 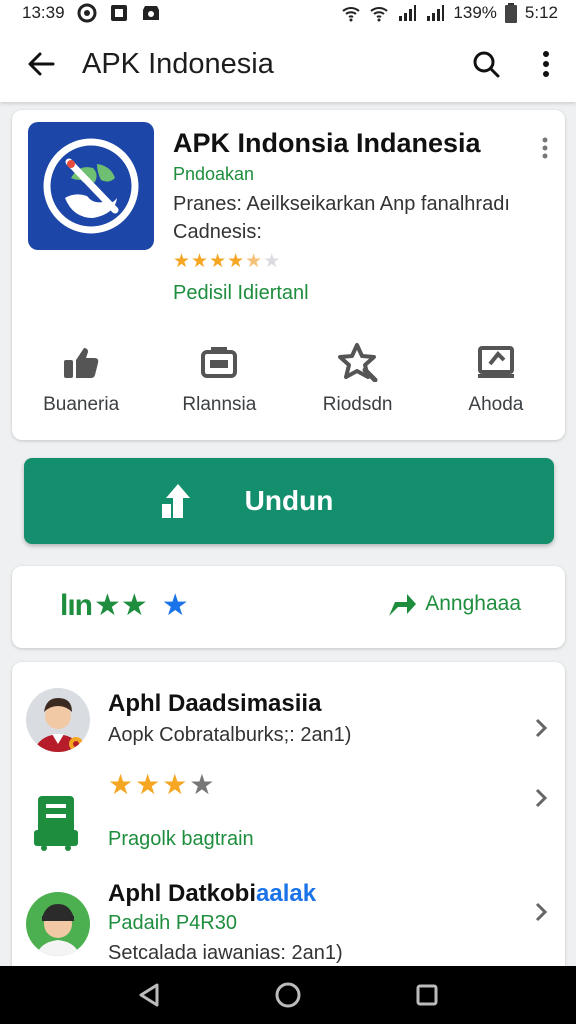 I want to click on list-item-status: Pragolk bagtrain, so click(x=181, y=839).